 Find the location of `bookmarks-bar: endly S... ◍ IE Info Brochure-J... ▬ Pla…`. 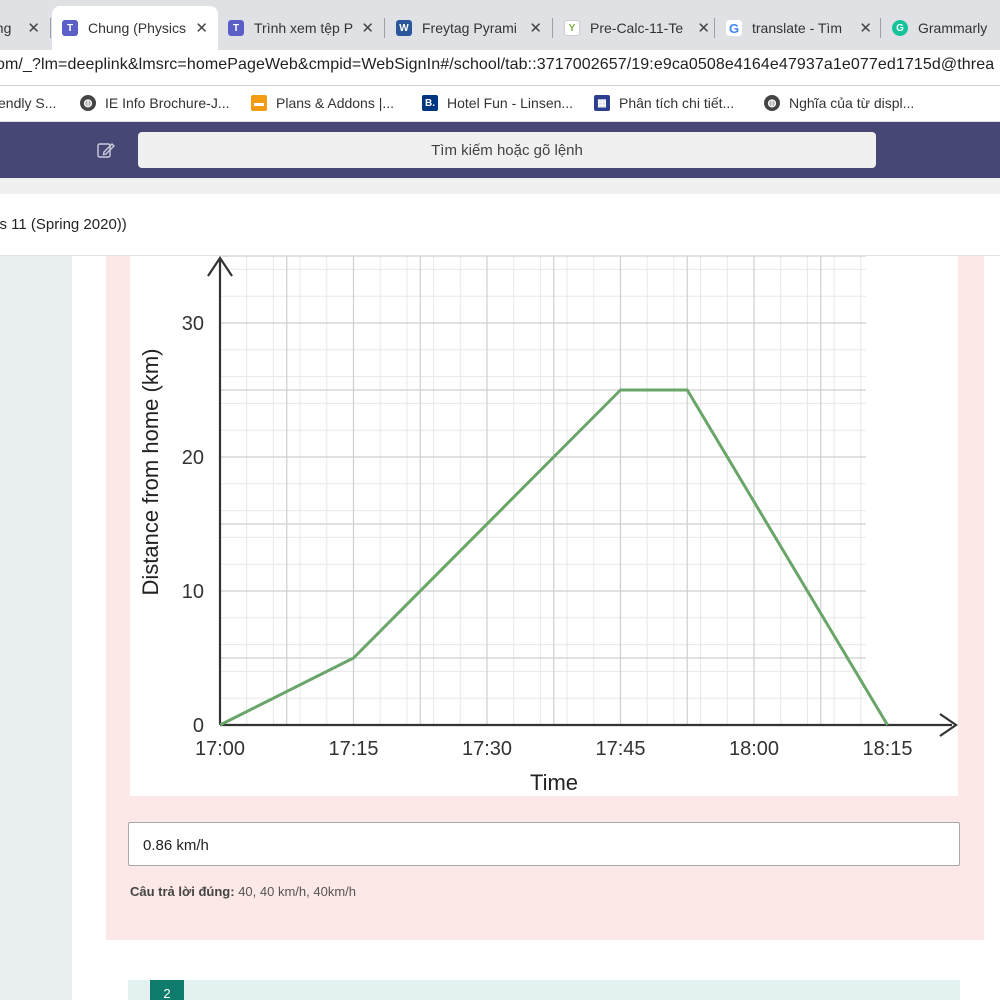

bookmarks-bar: endly S... ◍ IE Info Brochure-J... ▬ Pla… is located at coordinates (500, 104).